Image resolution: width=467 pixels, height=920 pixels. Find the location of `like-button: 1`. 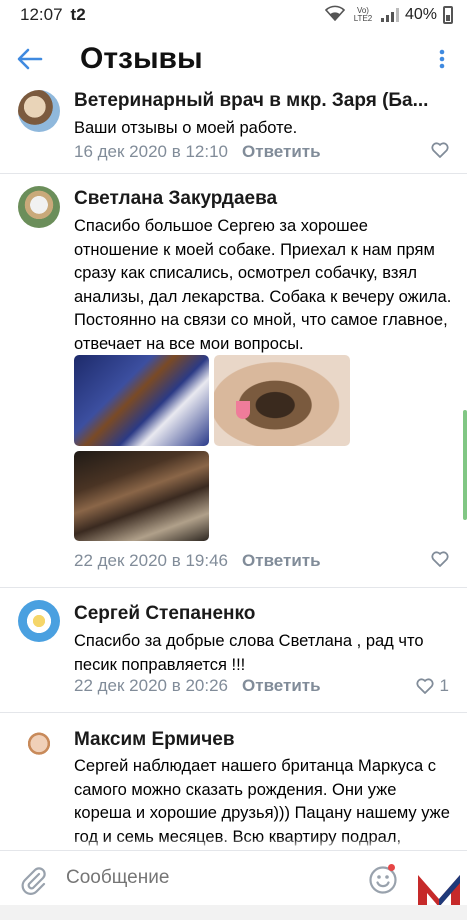

like-button: 1 is located at coordinates (432, 686).